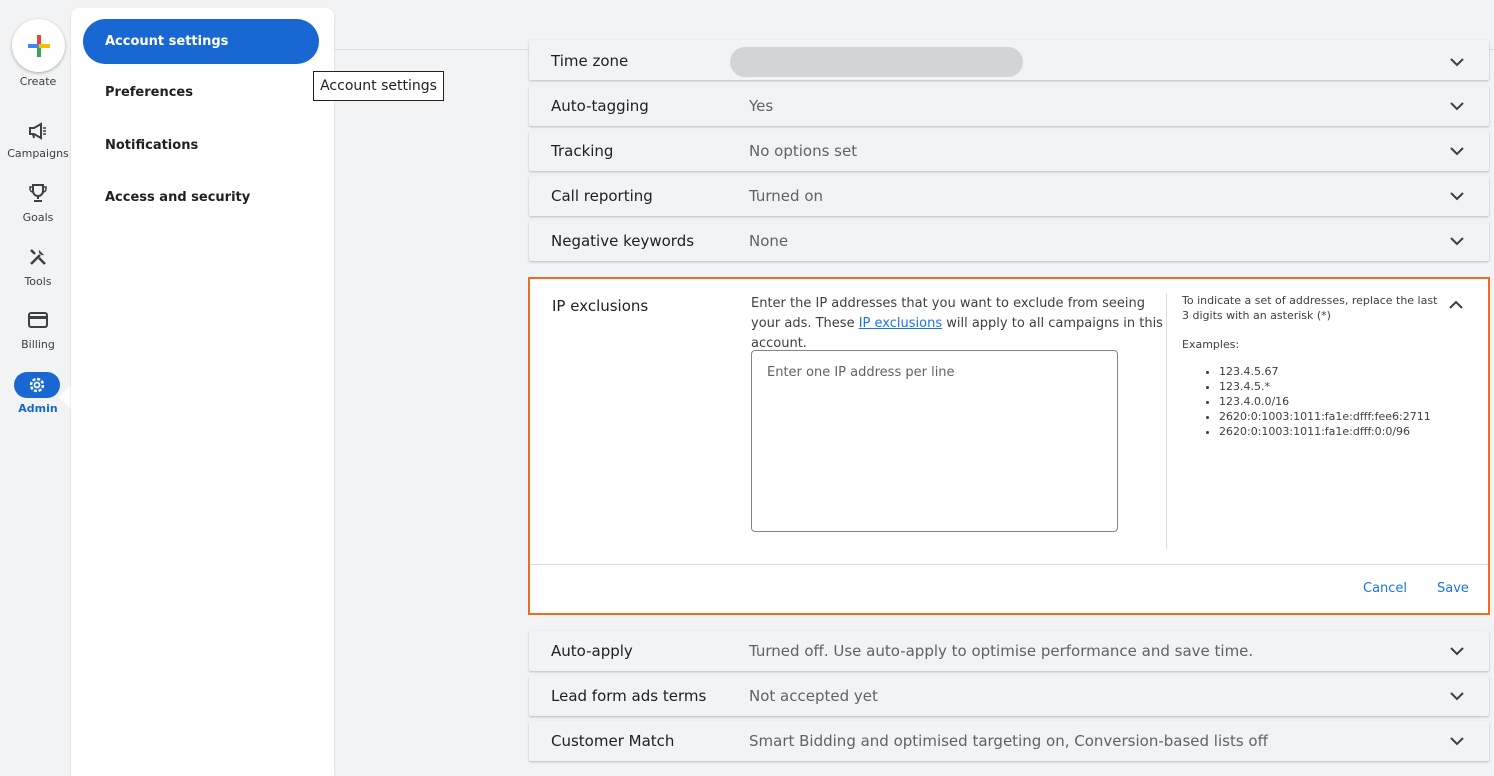  I want to click on row-value: Not accepted yet, so click(813, 696).